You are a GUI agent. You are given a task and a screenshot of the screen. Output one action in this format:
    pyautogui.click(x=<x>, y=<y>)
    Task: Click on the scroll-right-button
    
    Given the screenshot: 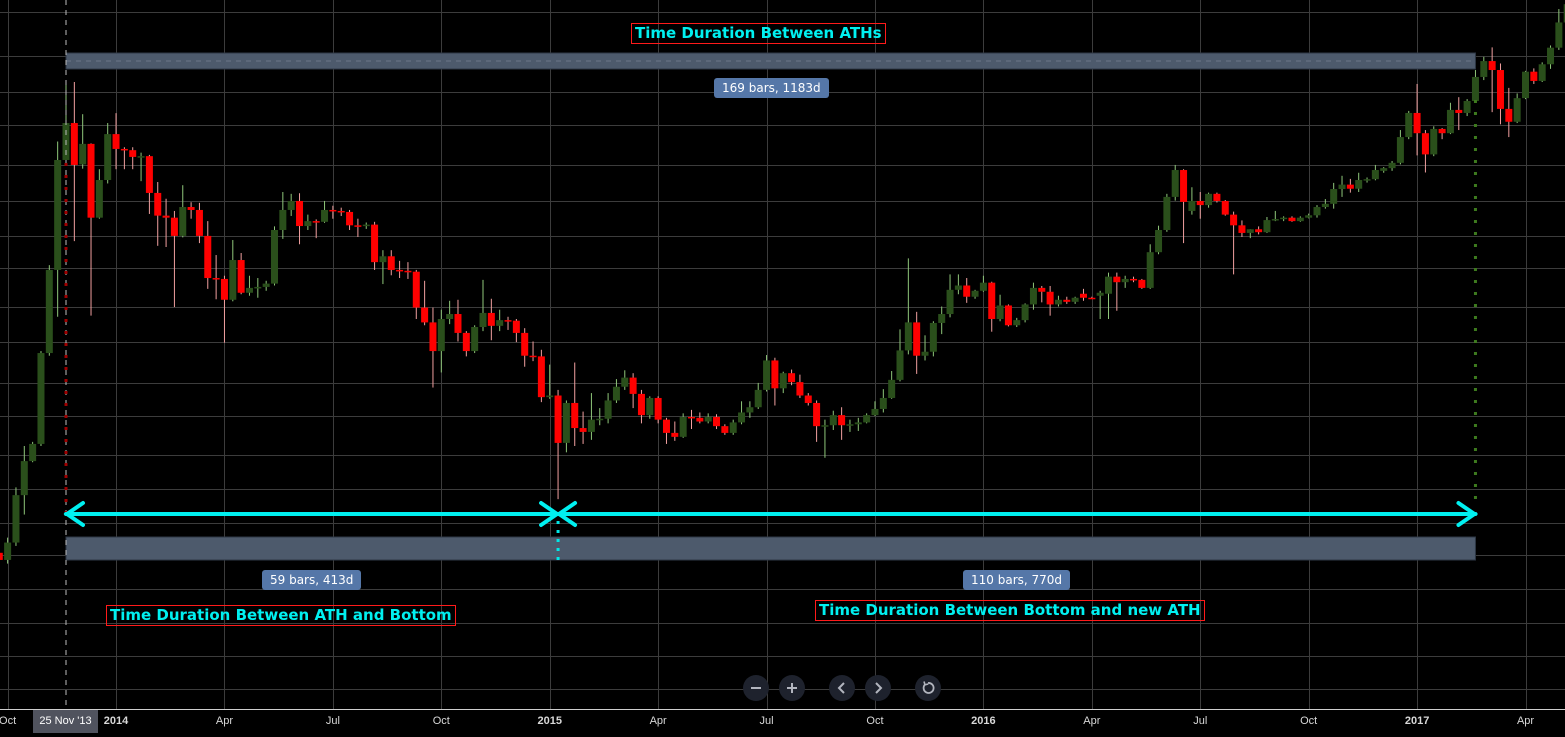 What is the action you would take?
    pyautogui.click(x=878, y=688)
    